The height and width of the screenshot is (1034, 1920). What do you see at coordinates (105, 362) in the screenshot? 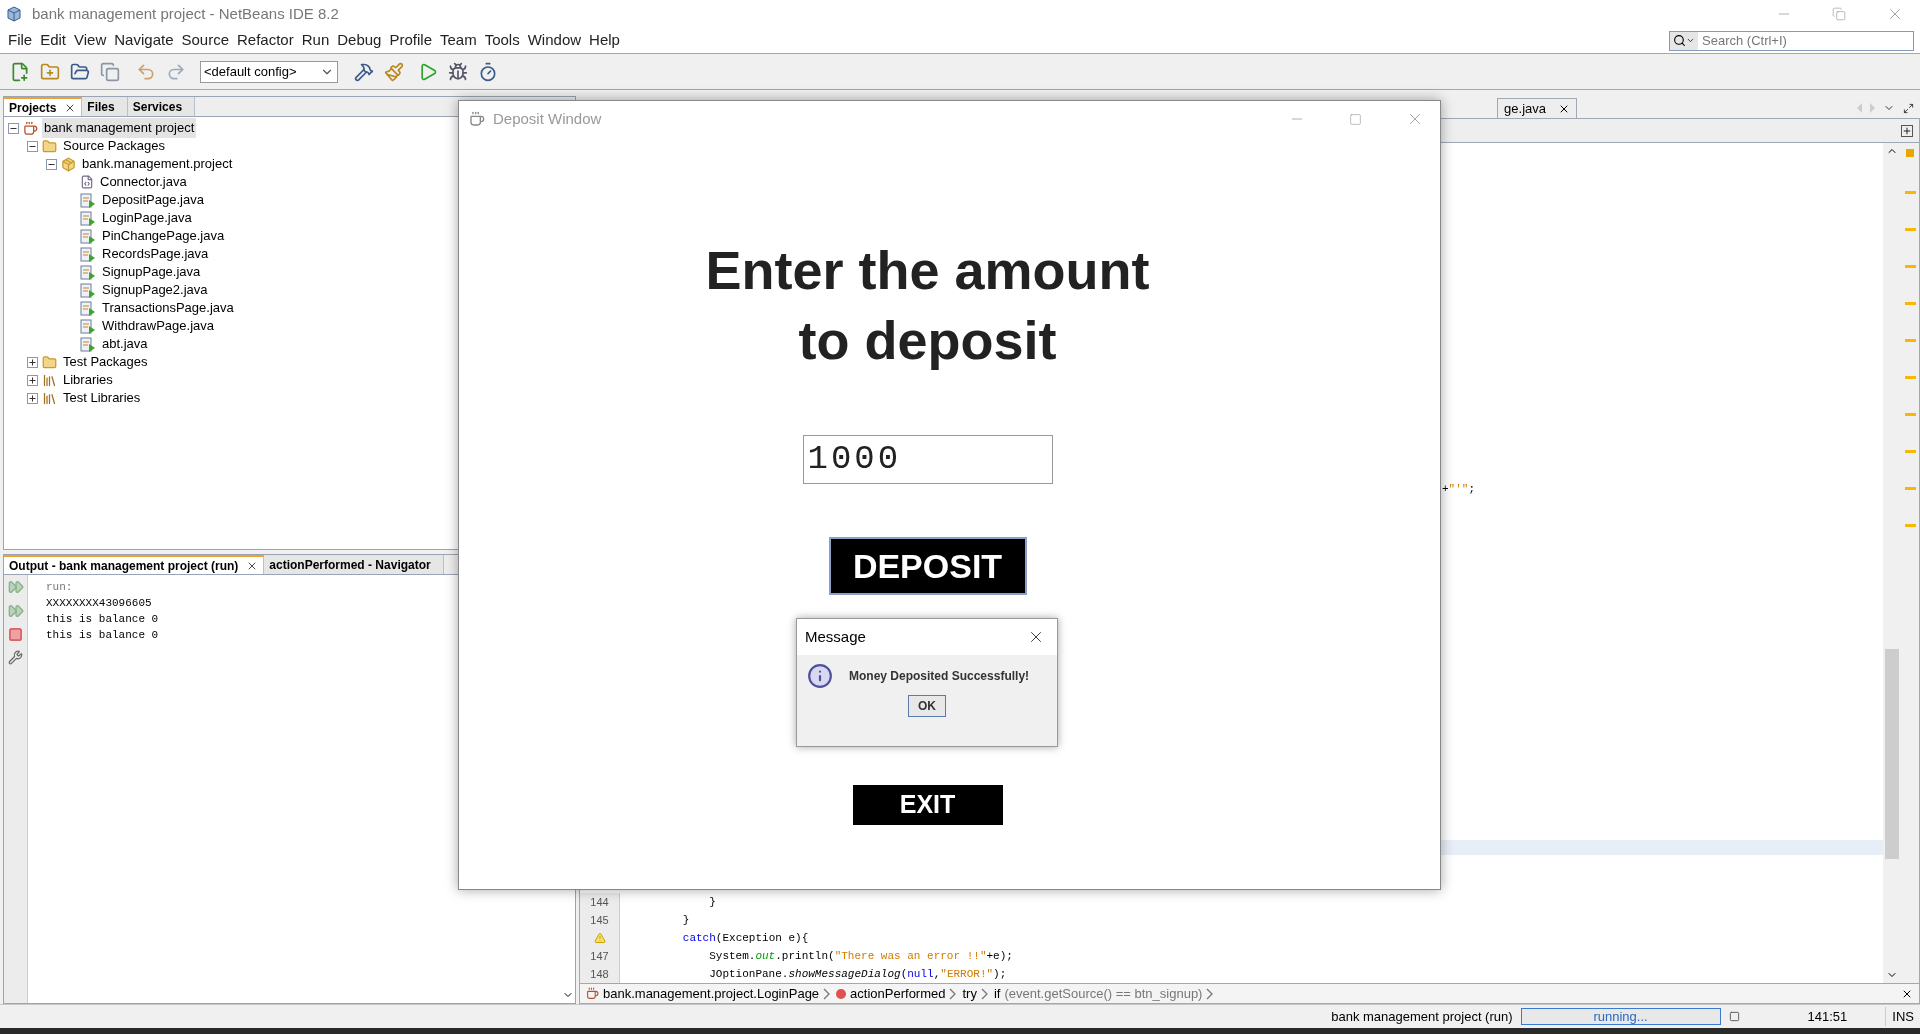
I see `tree-item: Test Packages` at bounding box center [105, 362].